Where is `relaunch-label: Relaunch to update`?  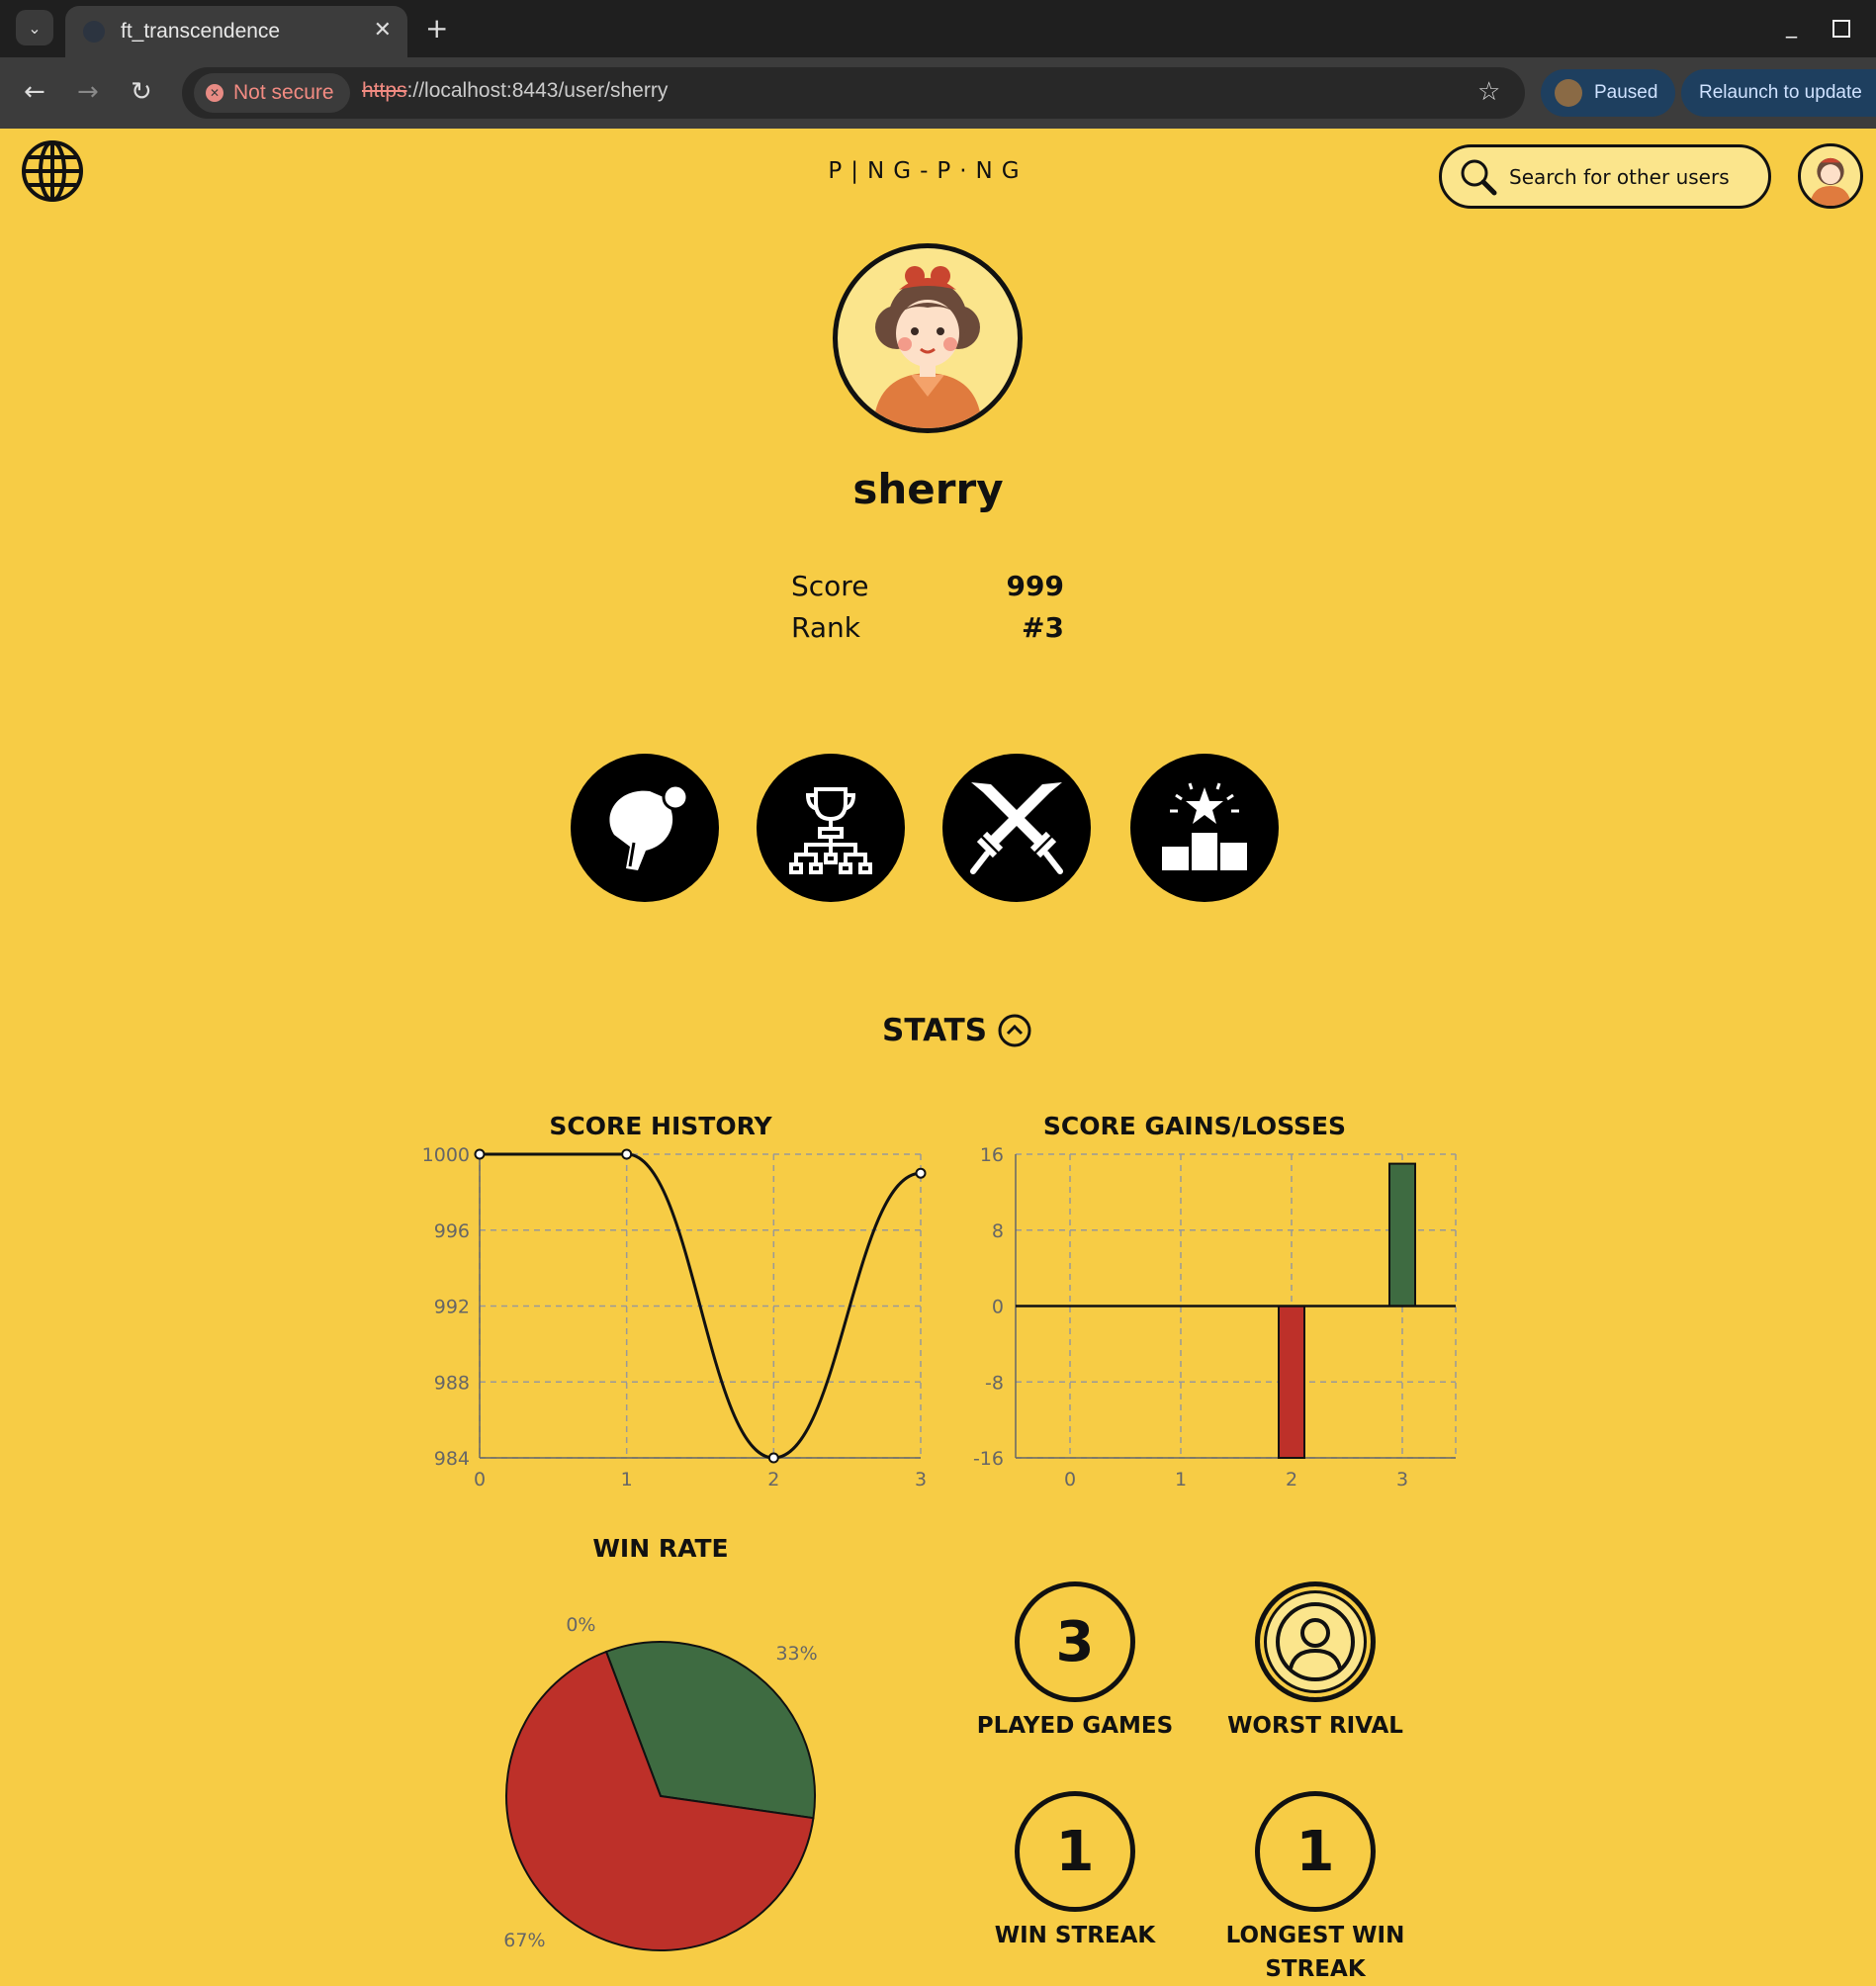
relaunch-label: Relaunch to update is located at coordinates (1780, 93).